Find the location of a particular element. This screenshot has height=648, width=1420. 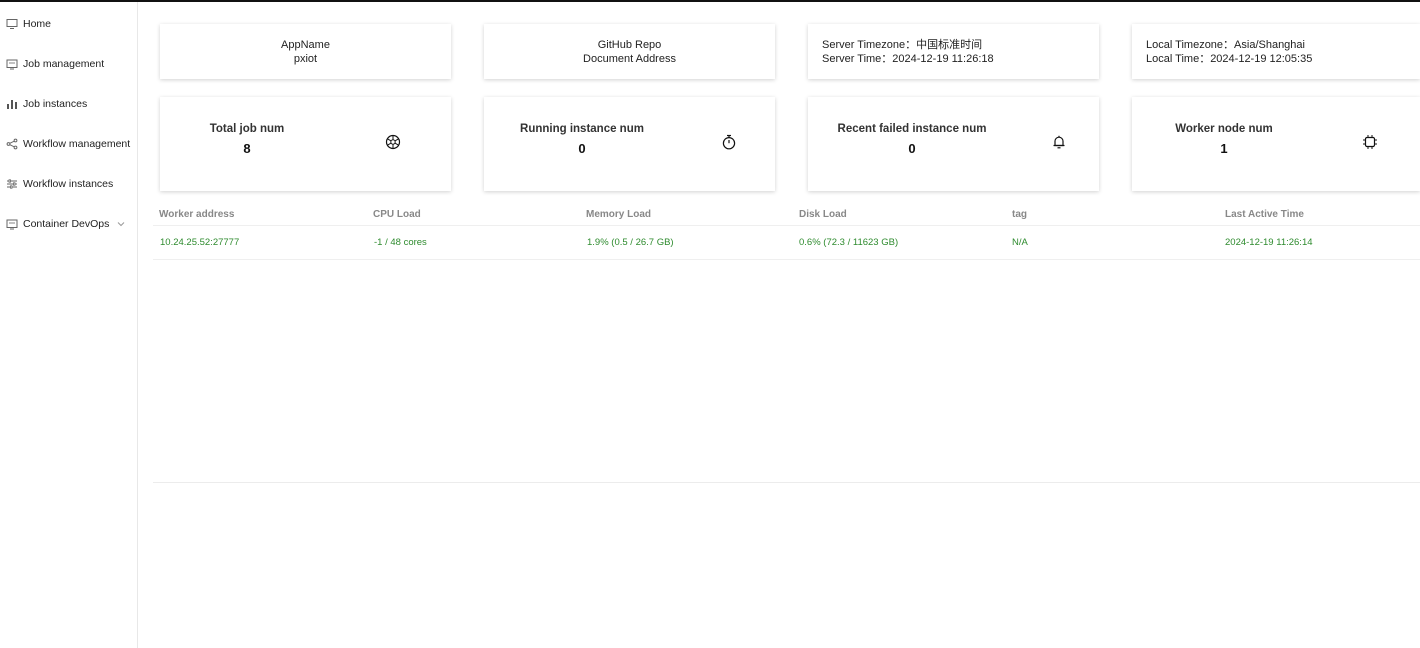

sidebar-item-home: Home is located at coordinates (68, 24).